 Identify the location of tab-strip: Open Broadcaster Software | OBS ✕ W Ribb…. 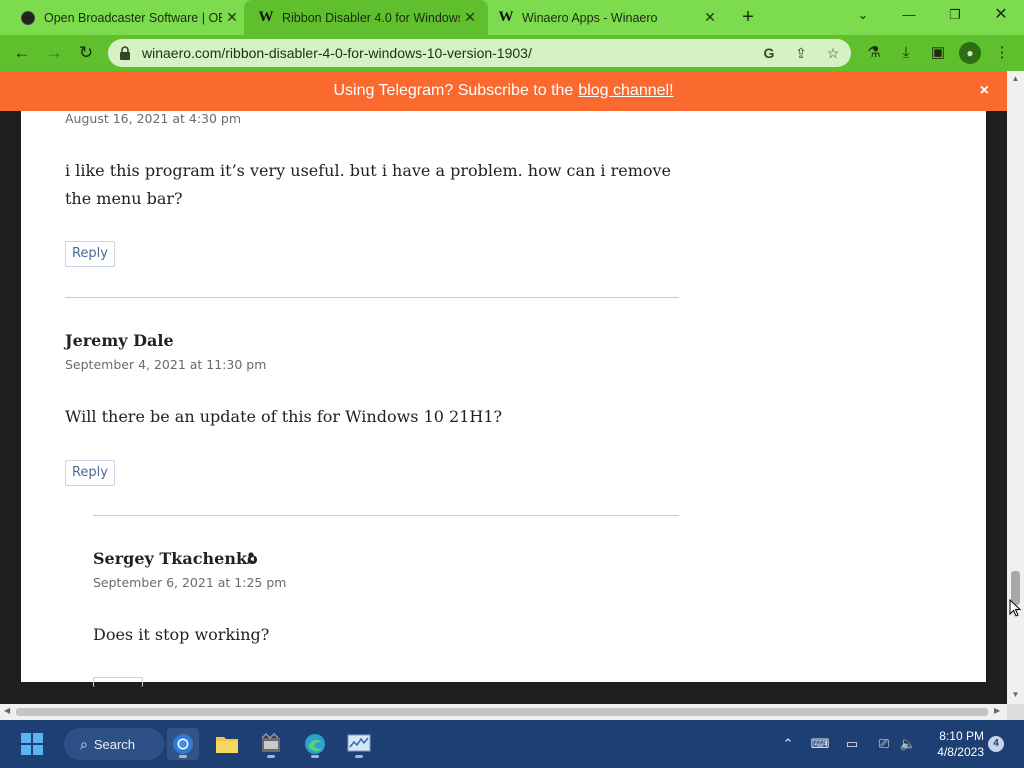
(512, 17).